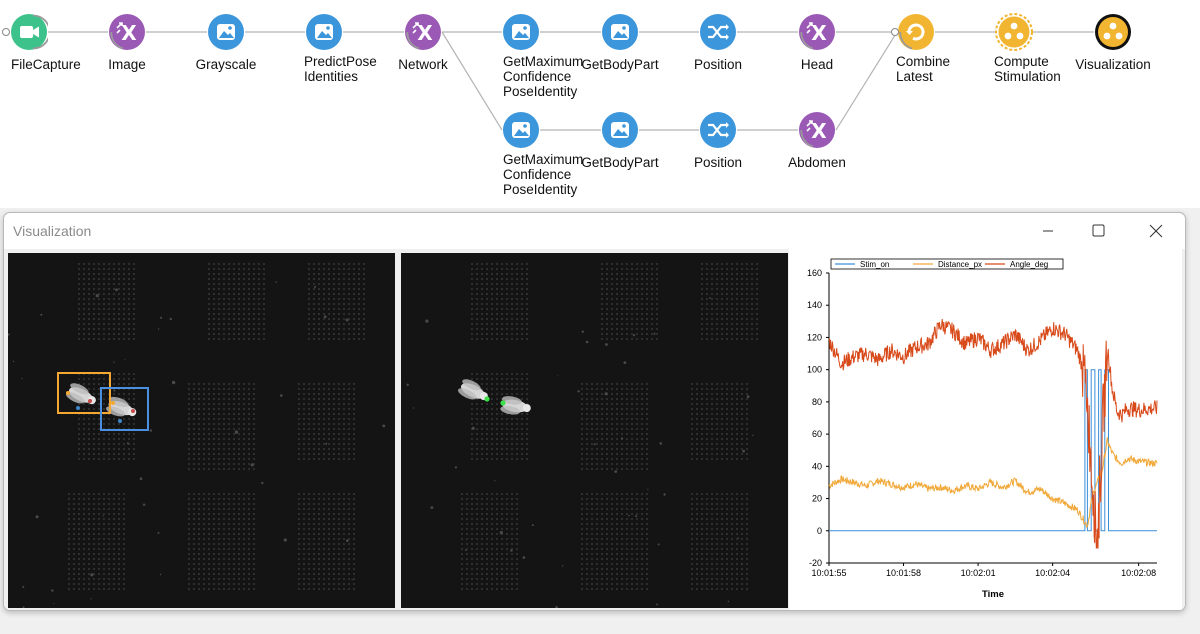 This screenshot has width=1200, height=634. Describe the element at coordinates (52, 231) in the screenshot. I see `window-title: Visualization` at that location.